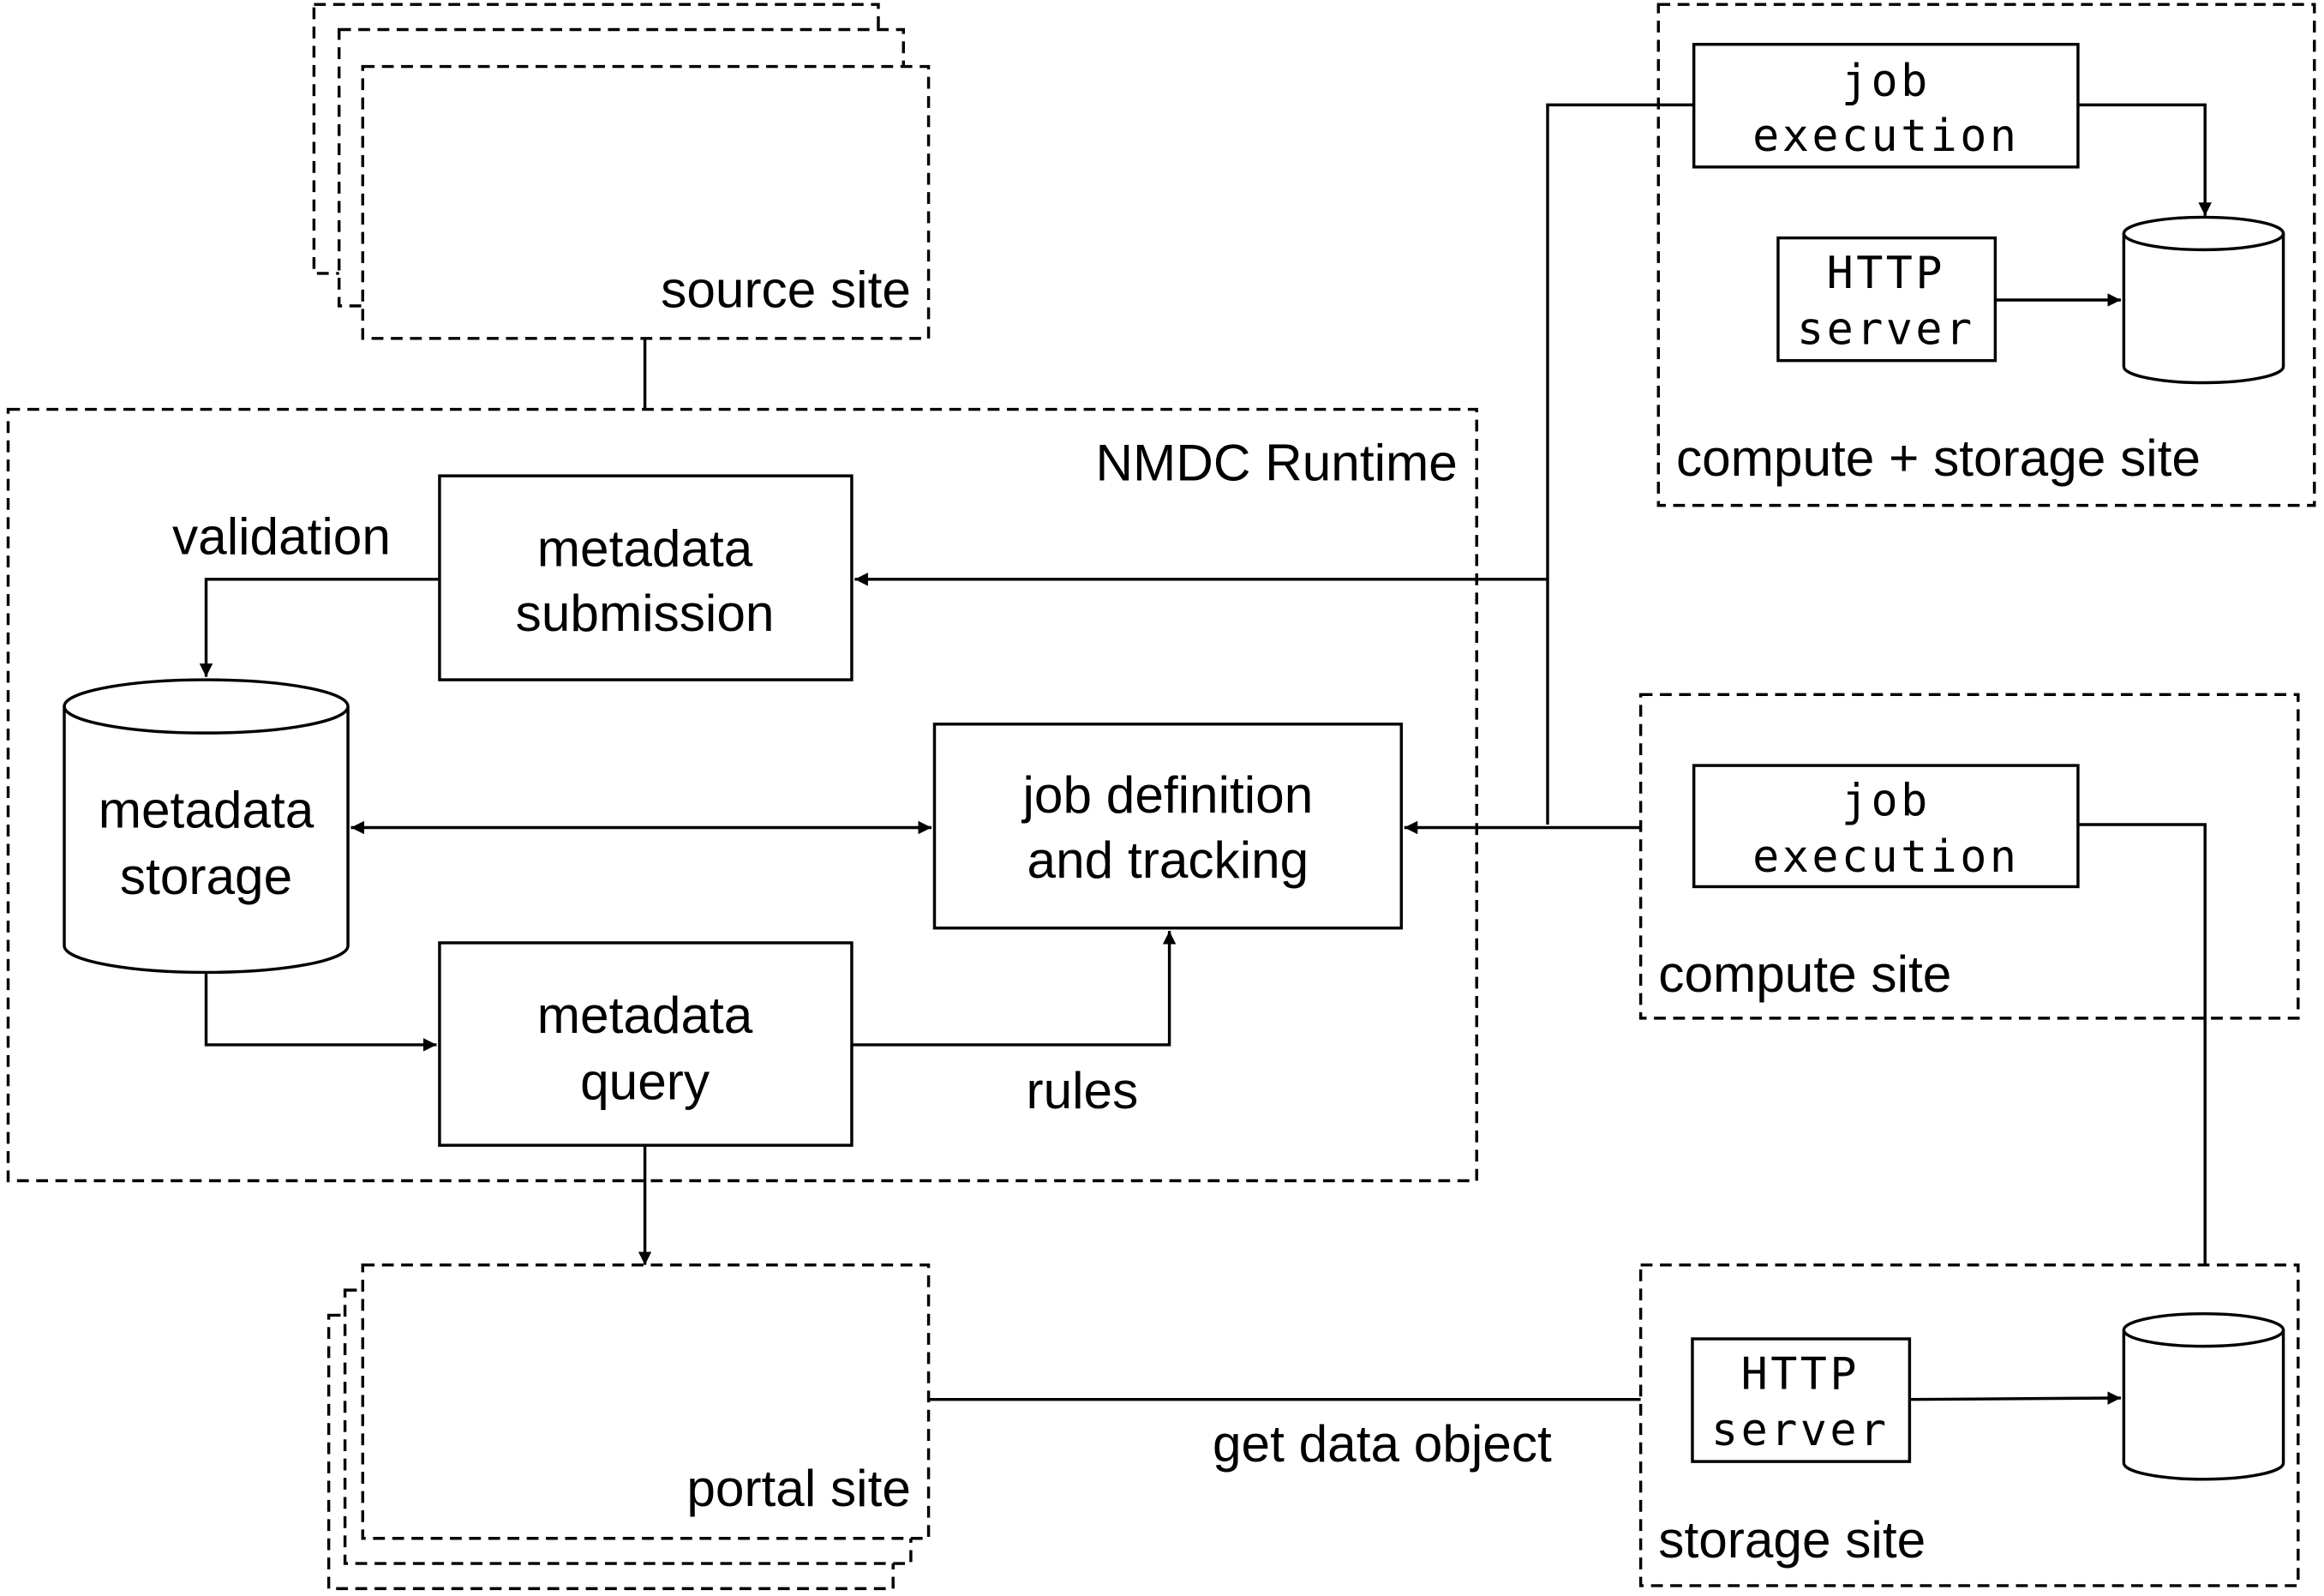 The width and height of the screenshot is (2324, 1596). Describe the element at coordinates (622, 171) in the screenshot. I see `source-site: source site` at that location.